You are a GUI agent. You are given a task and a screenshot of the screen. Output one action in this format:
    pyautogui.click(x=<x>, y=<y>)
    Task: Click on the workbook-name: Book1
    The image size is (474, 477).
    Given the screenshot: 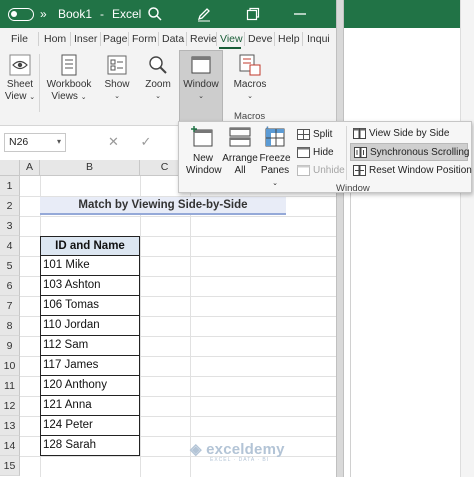 What is the action you would take?
    pyautogui.click(x=75, y=14)
    